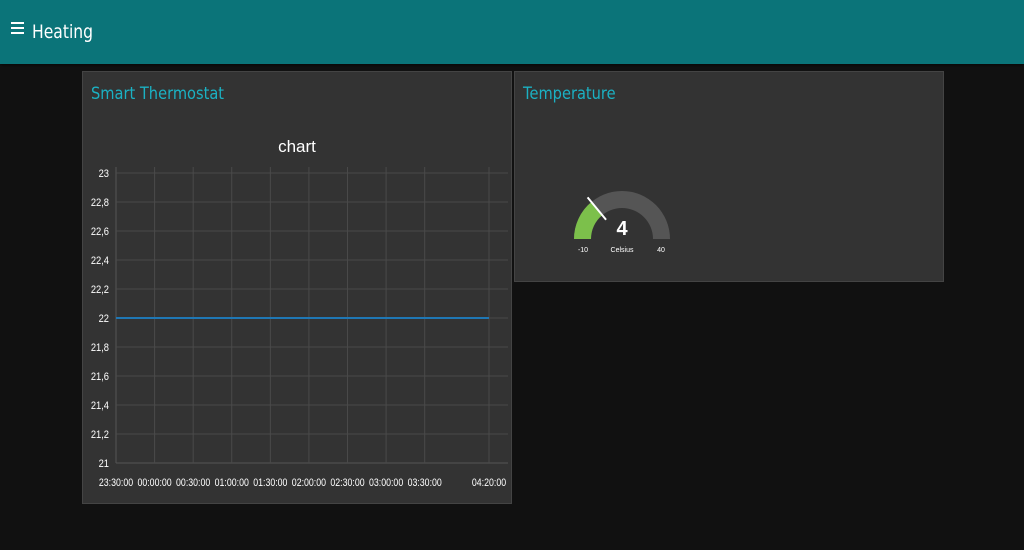 The height and width of the screenshot is (550, 1024). What do you see at coordinates (100, 406) in the screenshot?
I see `y-tick-label: 21,4` at bounding box center [100, 406].